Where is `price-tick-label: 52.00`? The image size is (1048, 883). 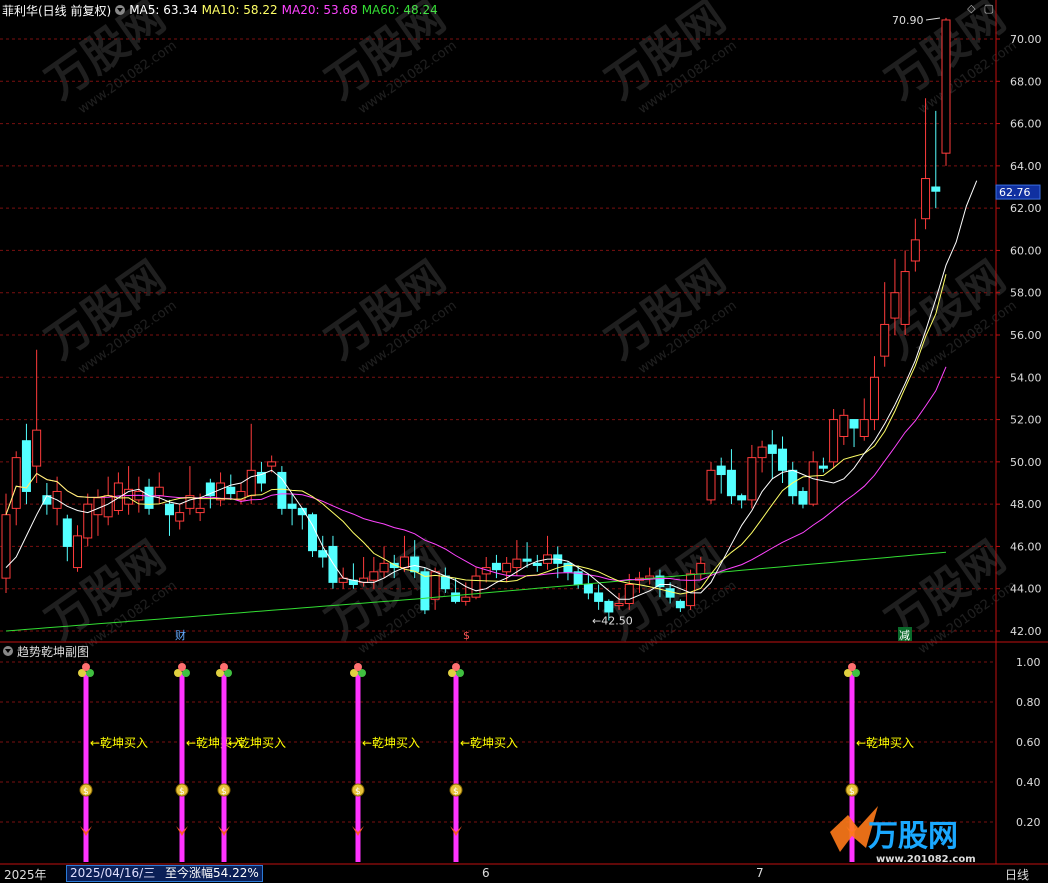 price-tick-label: 52.00 is located at coordinates (1026, 420).